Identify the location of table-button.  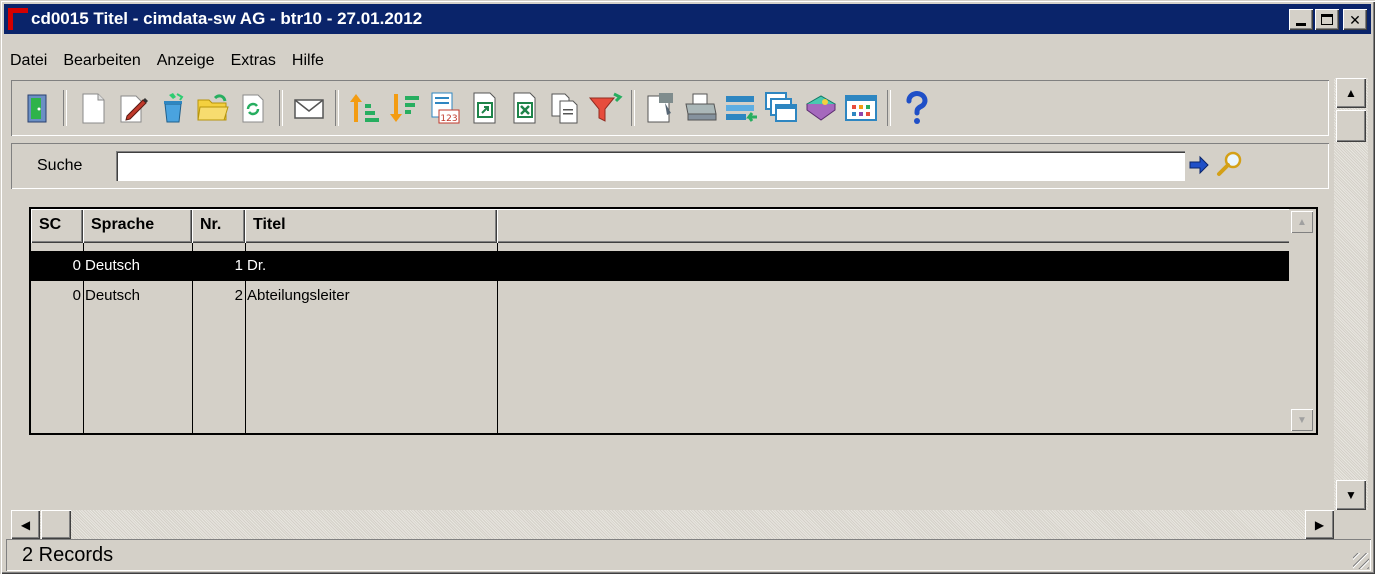
(861, 108).